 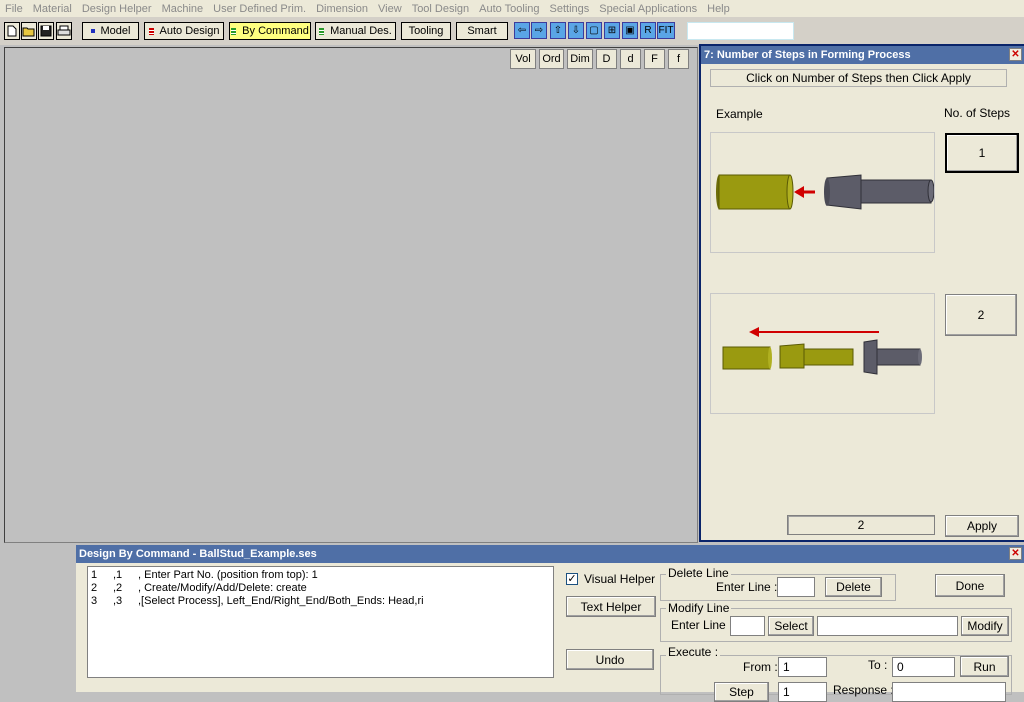 What do you see at coordinates (115, 31) in the screenshot?
I see `model-label: Model` at bounding box center [115, 31].